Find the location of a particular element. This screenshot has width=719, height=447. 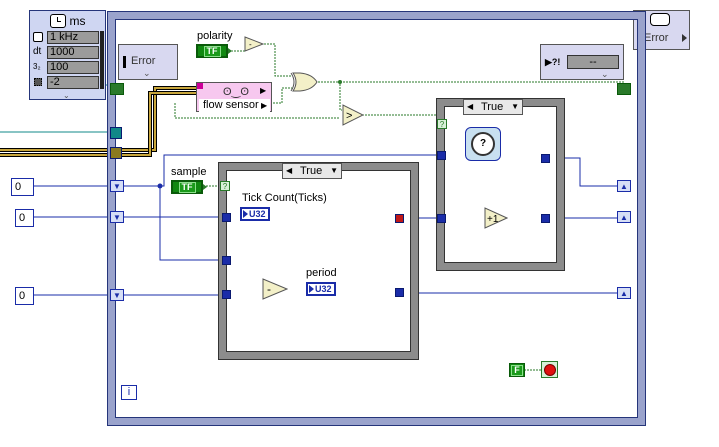

iteration-terminal: i is located at coordinates (129, 392).